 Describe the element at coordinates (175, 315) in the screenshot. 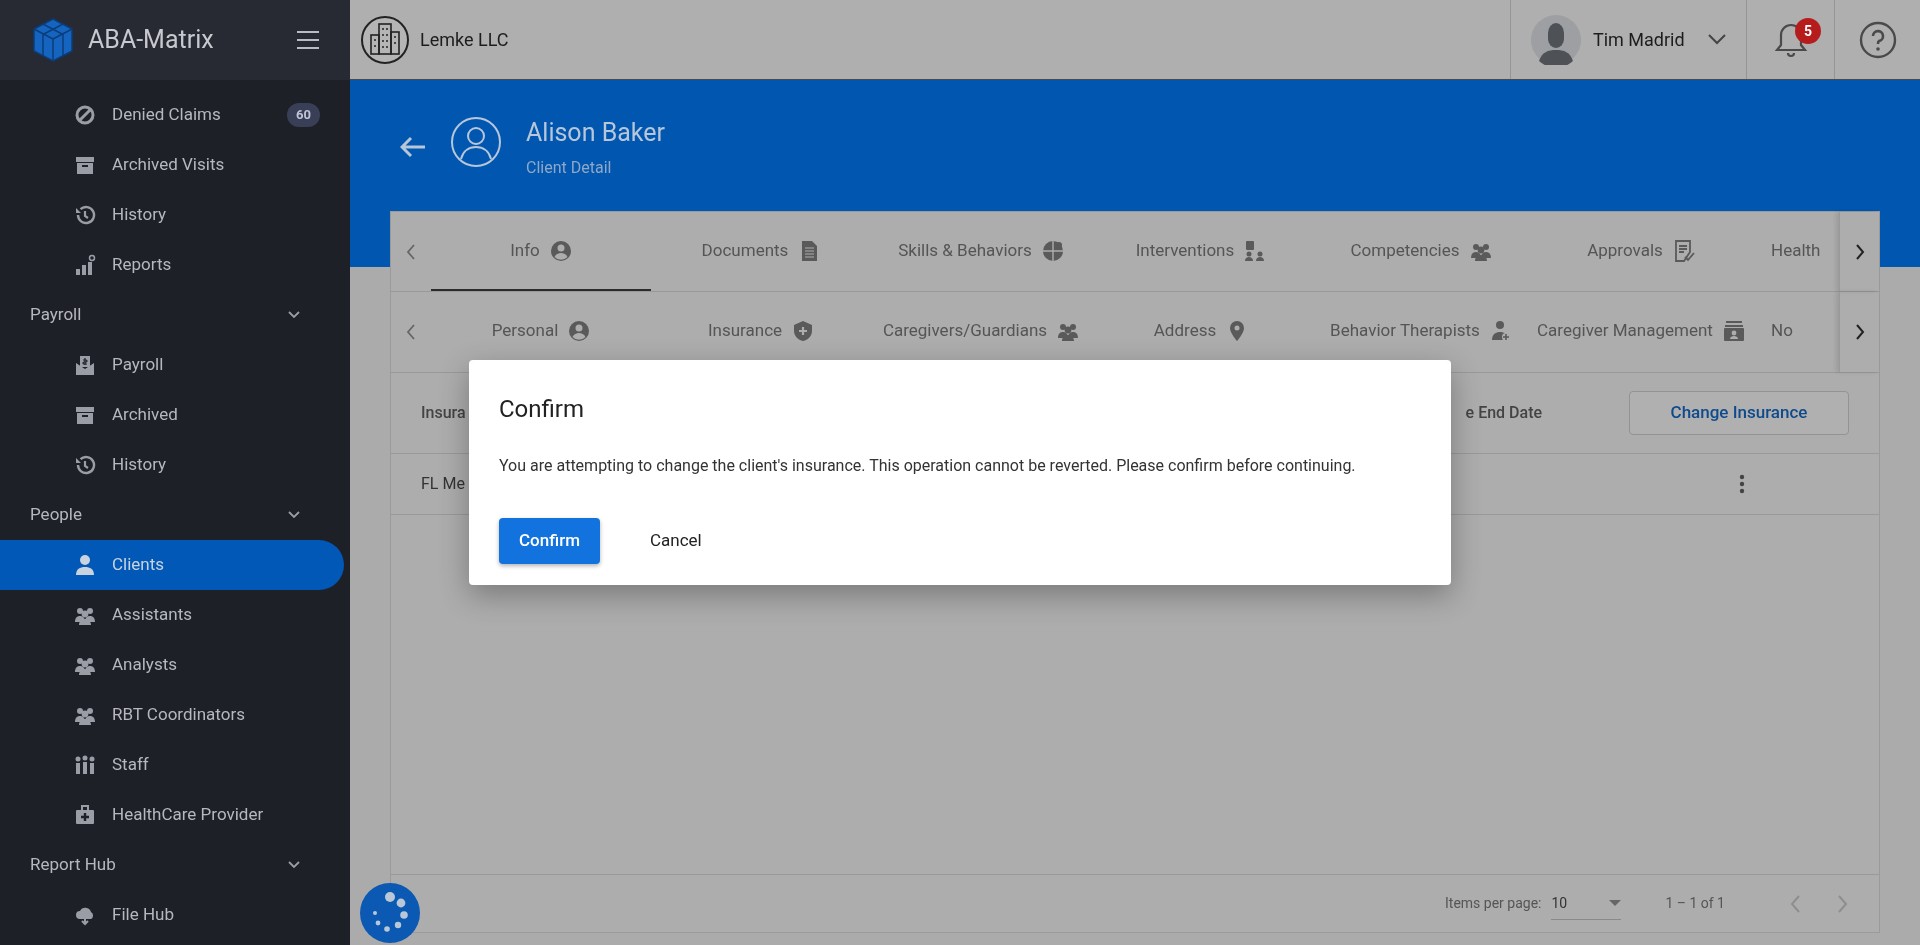

I see `nav-section: Payroll` at that location.